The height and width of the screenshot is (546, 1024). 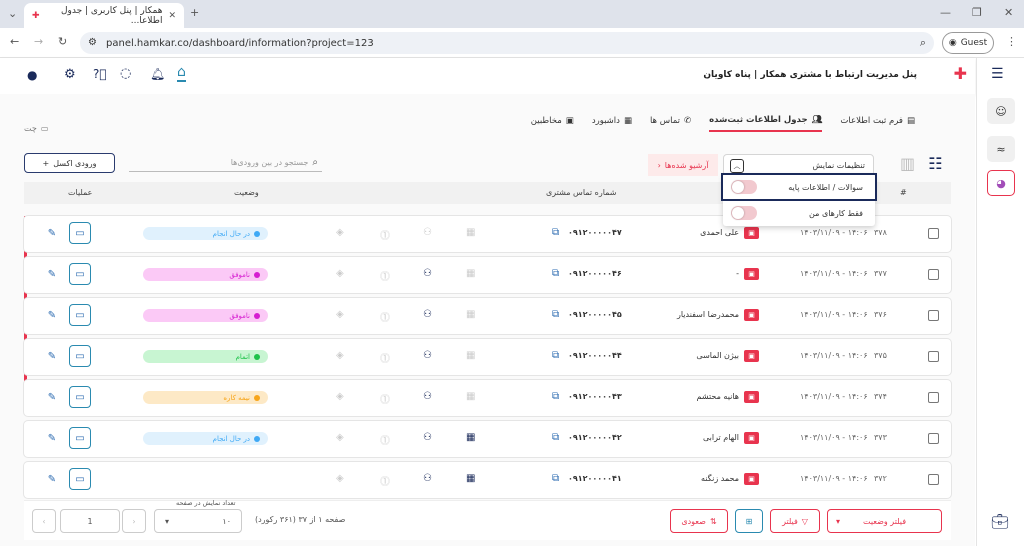 What do you see at coordinates (977, 12) in the screenshot?
I see `maximize-icon: ❐` at bounding box center [977, 12].